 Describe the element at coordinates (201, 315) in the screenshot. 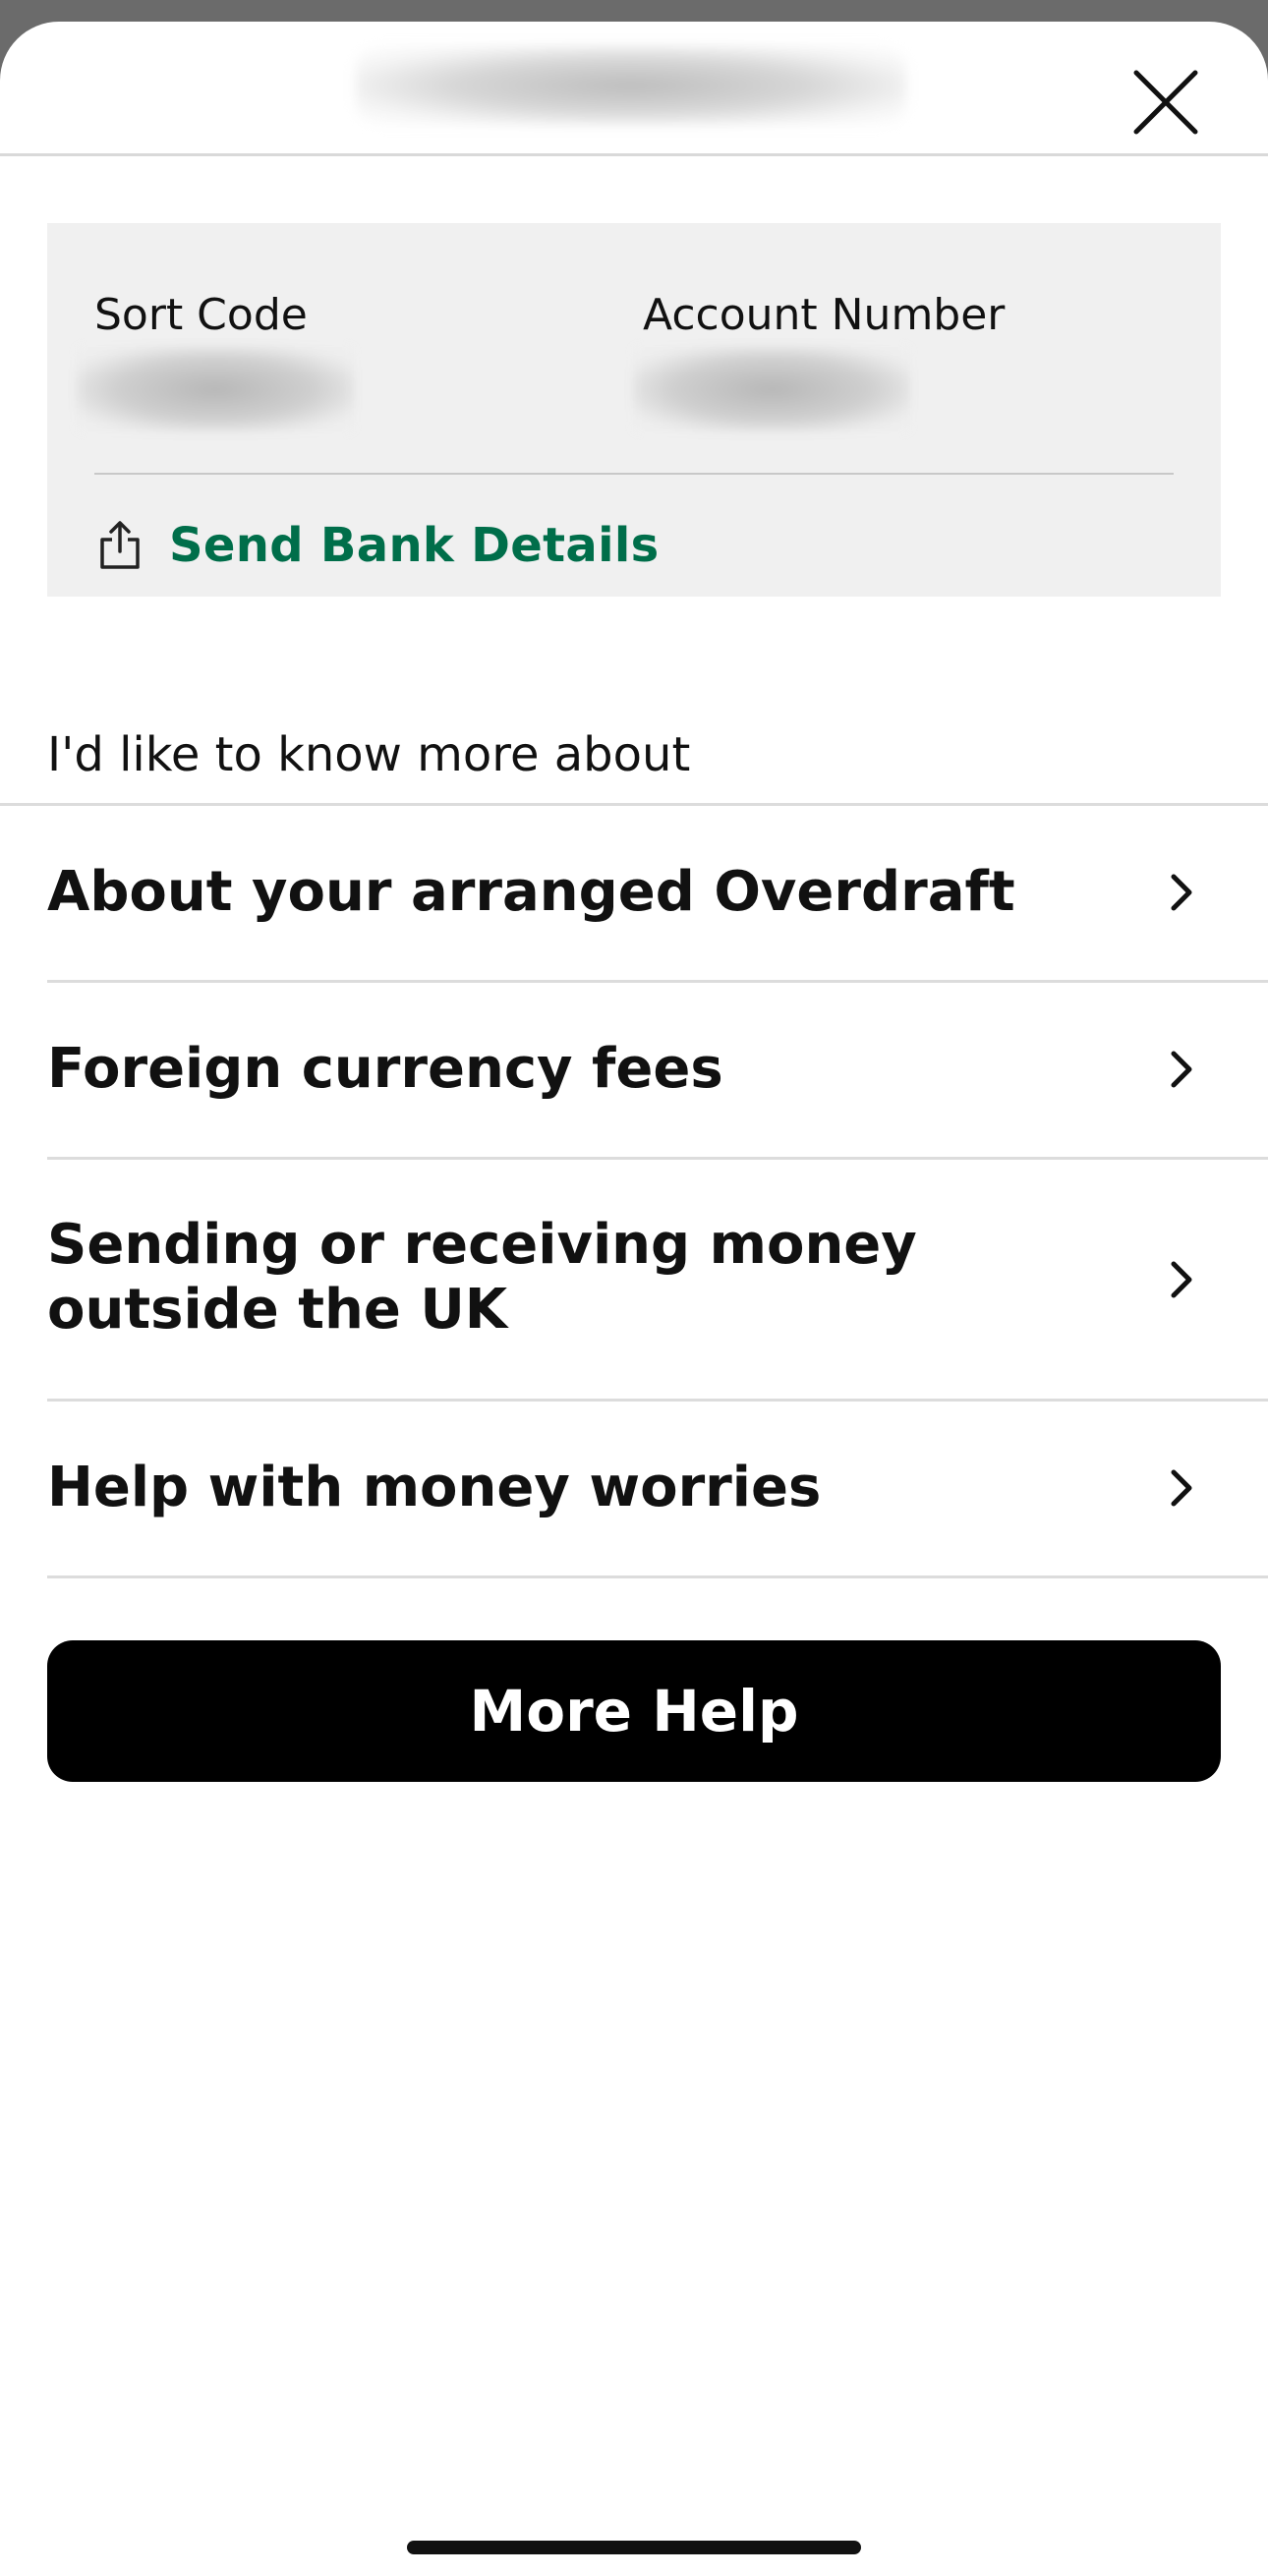

I see `sort-code-label: Sort Code` at that location.